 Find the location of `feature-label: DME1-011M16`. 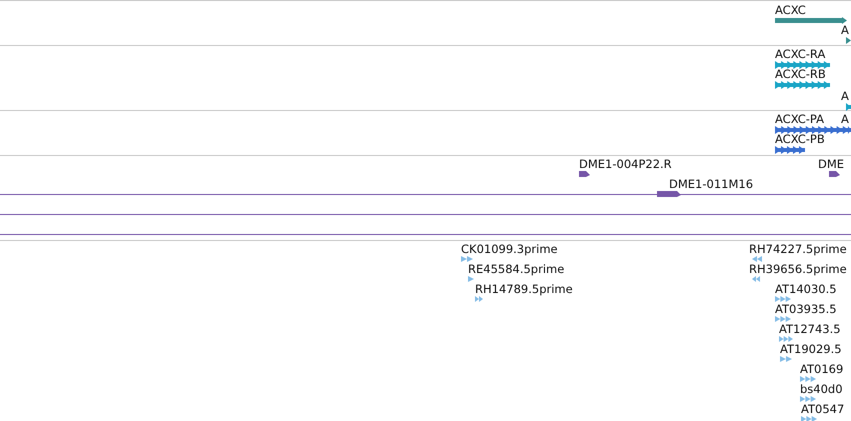

feature-label: DME1-011M16 is located at coordinates (711, 184).